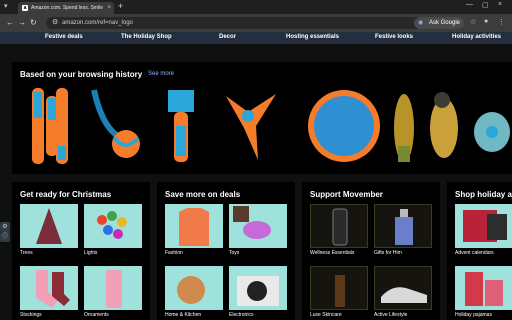 The width and height of the screenshot is (512, 320). I want to click on subnav-holiday-shop: The Holiday Shop, so click(146, 37).